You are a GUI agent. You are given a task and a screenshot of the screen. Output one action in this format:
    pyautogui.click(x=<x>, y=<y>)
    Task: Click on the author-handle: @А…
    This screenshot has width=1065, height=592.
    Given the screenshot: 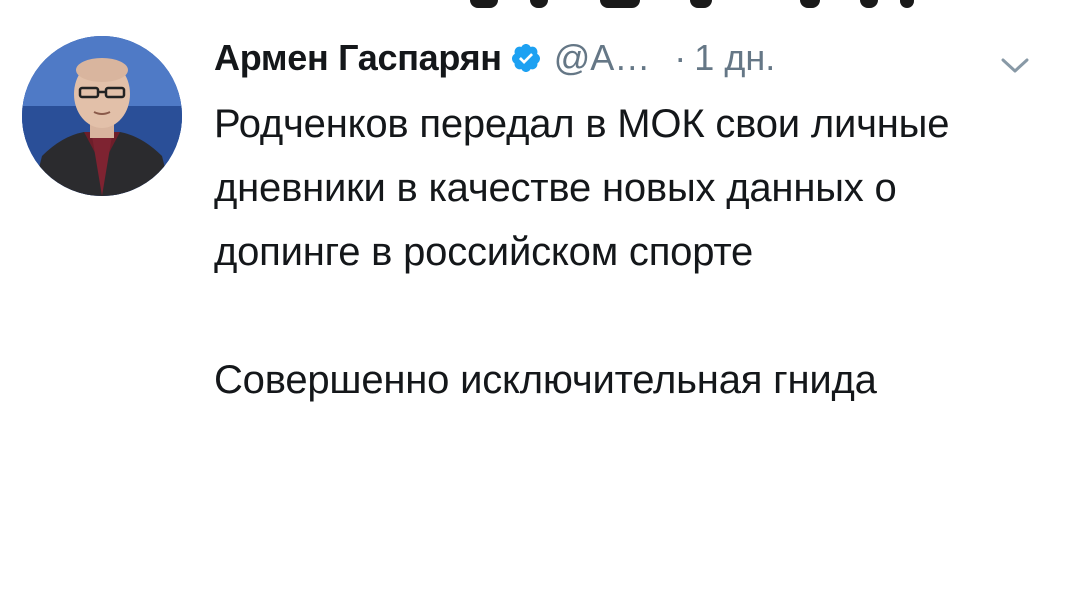 What is the action you would take?
    pyautogui.click(x=602, y=58)
    